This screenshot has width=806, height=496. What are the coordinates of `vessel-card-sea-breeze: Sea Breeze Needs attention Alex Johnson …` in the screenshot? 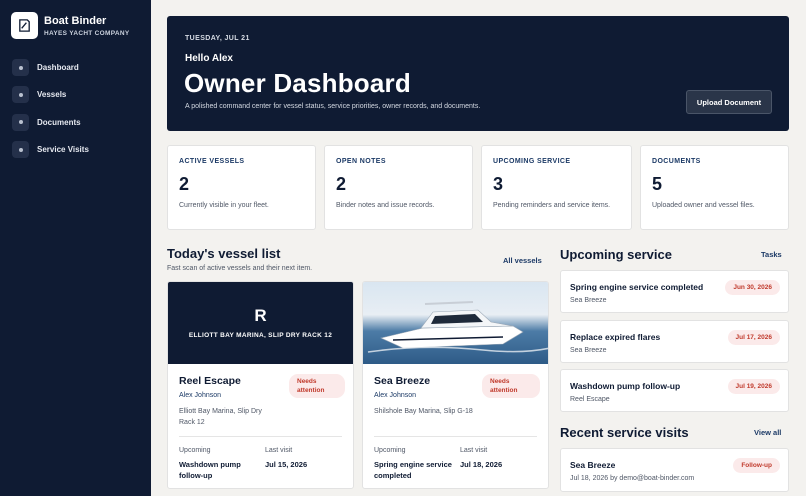 It's located at (455, 385).